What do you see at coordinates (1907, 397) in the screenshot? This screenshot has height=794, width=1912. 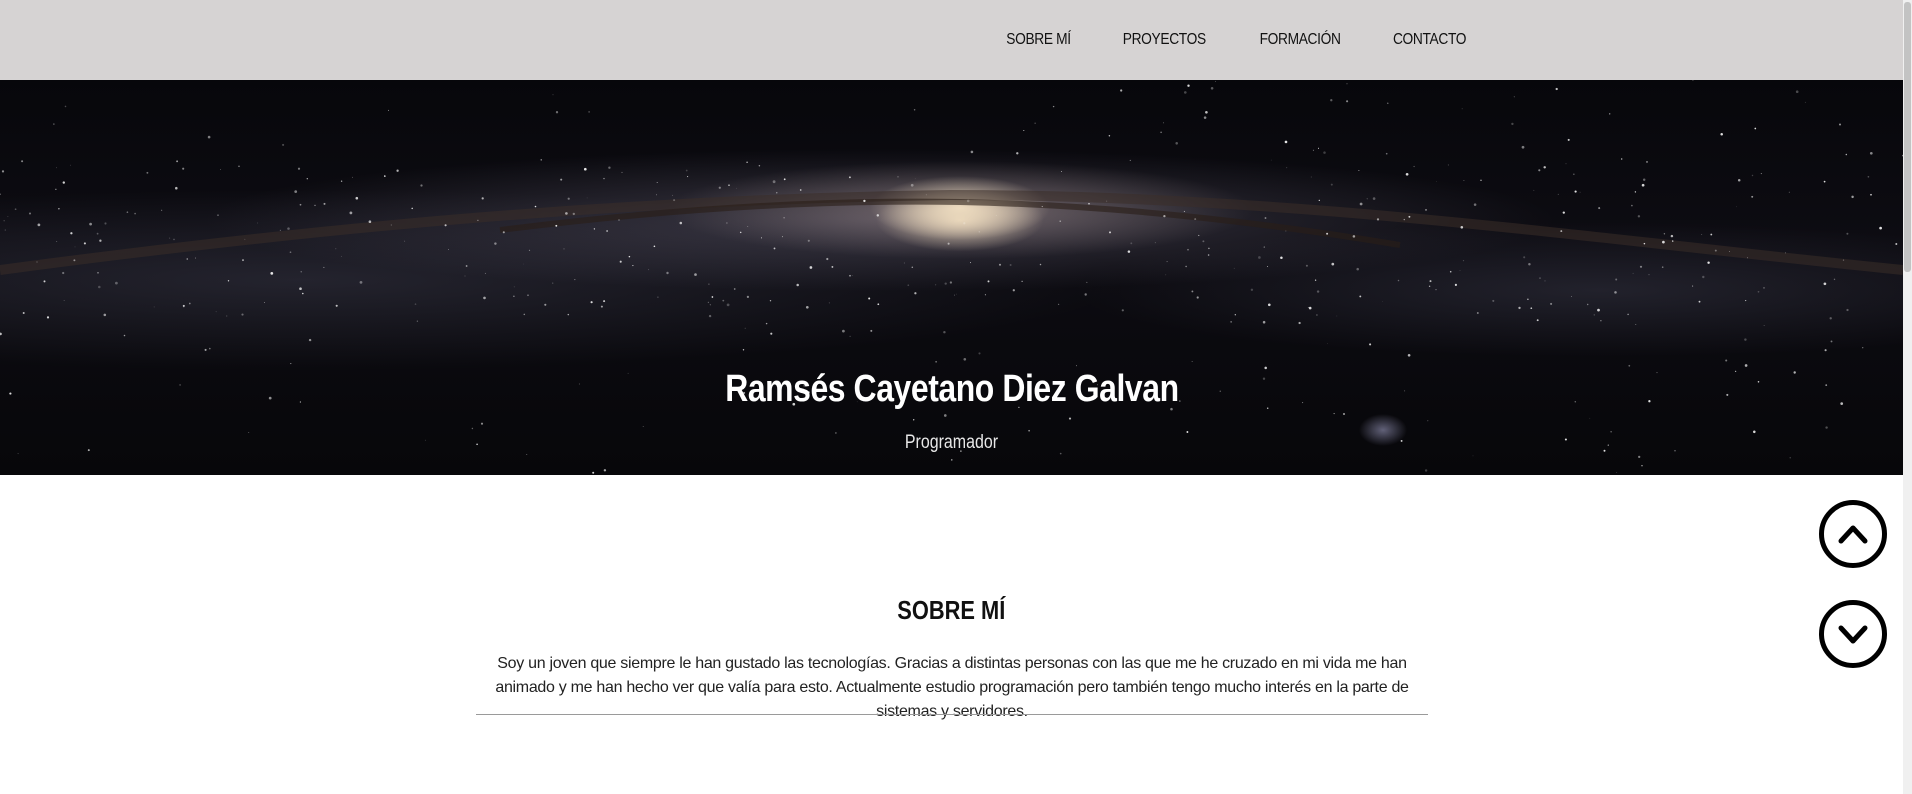 I see `page-scrollbar` at bounding box center [1907, 397].